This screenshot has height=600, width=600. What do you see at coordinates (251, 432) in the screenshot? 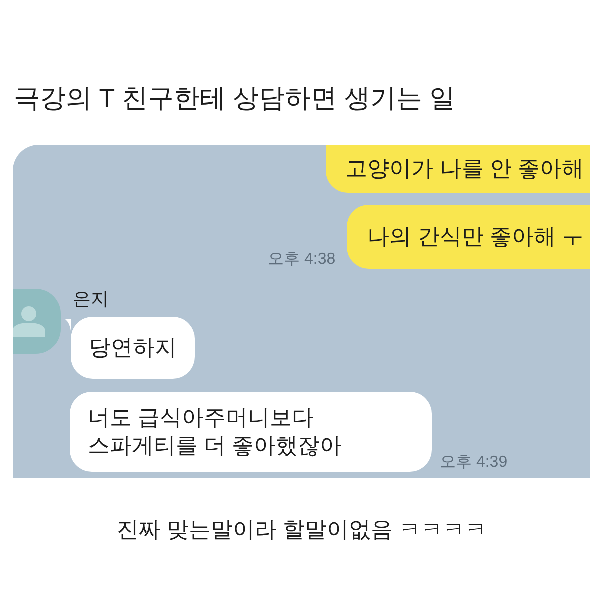
I see `message-bubble: 너도 급식아주머니보다 스파게티를 더 좋아했잖아` at bounding box center [251, 432].